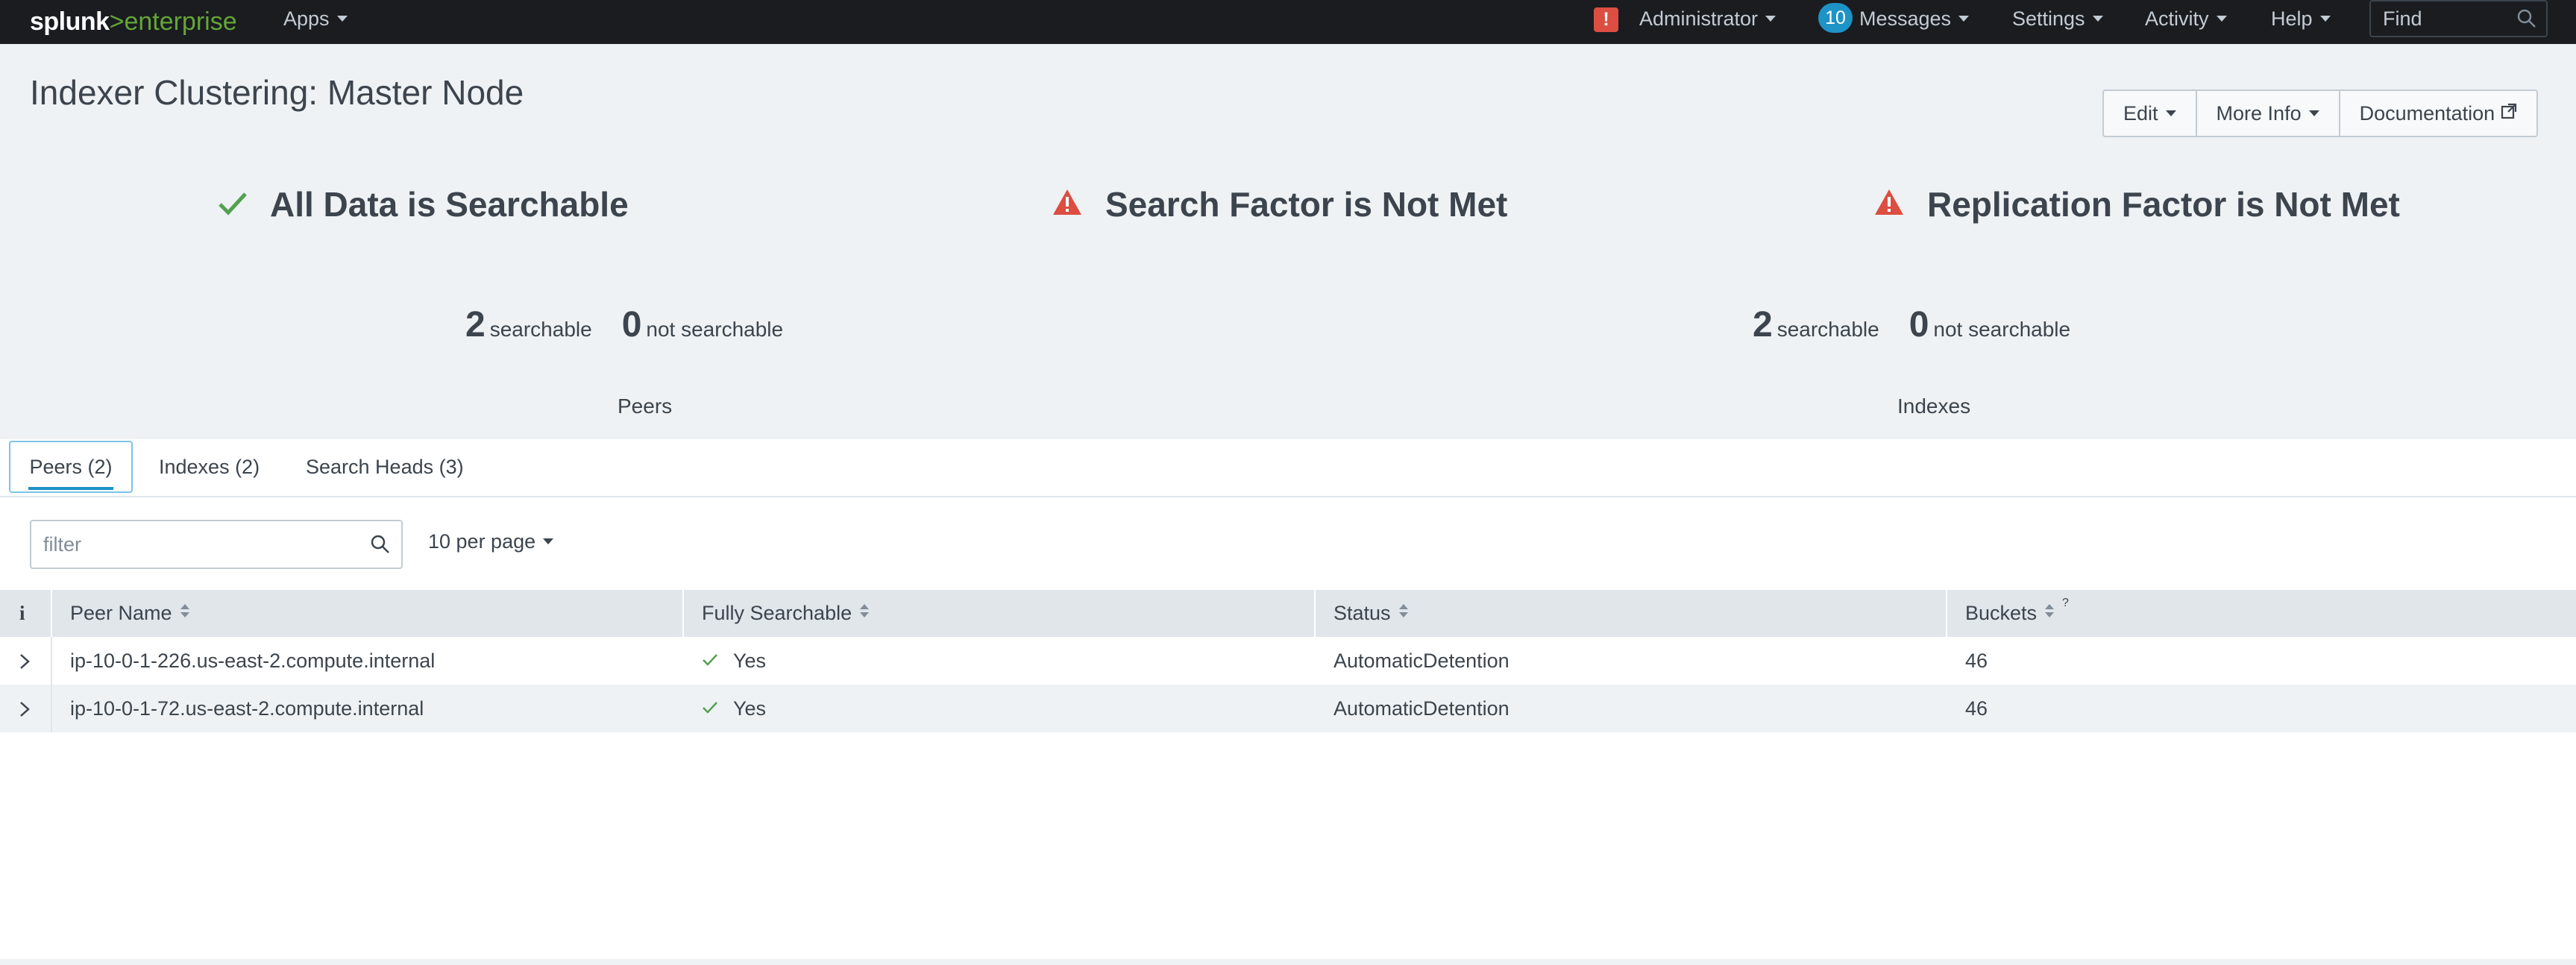  I want to click on search-factor-status: Search Factor is Not Met, so click(1280, 205).